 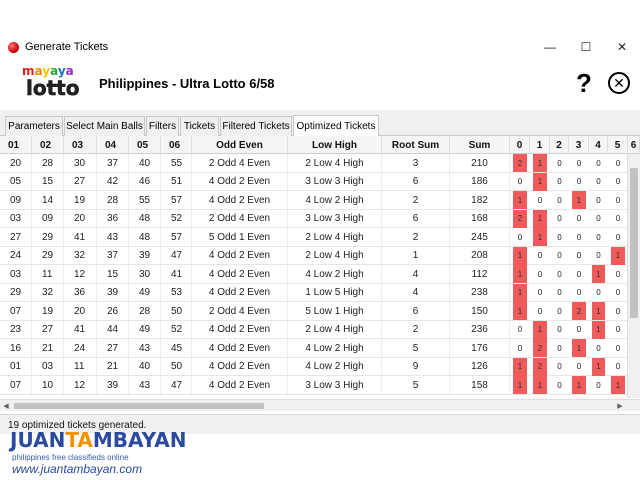 What do you see at coordinates (634, 243) in the screenshot?
I see `vertical-scroll-thumb` at bounding box center [634, 243].